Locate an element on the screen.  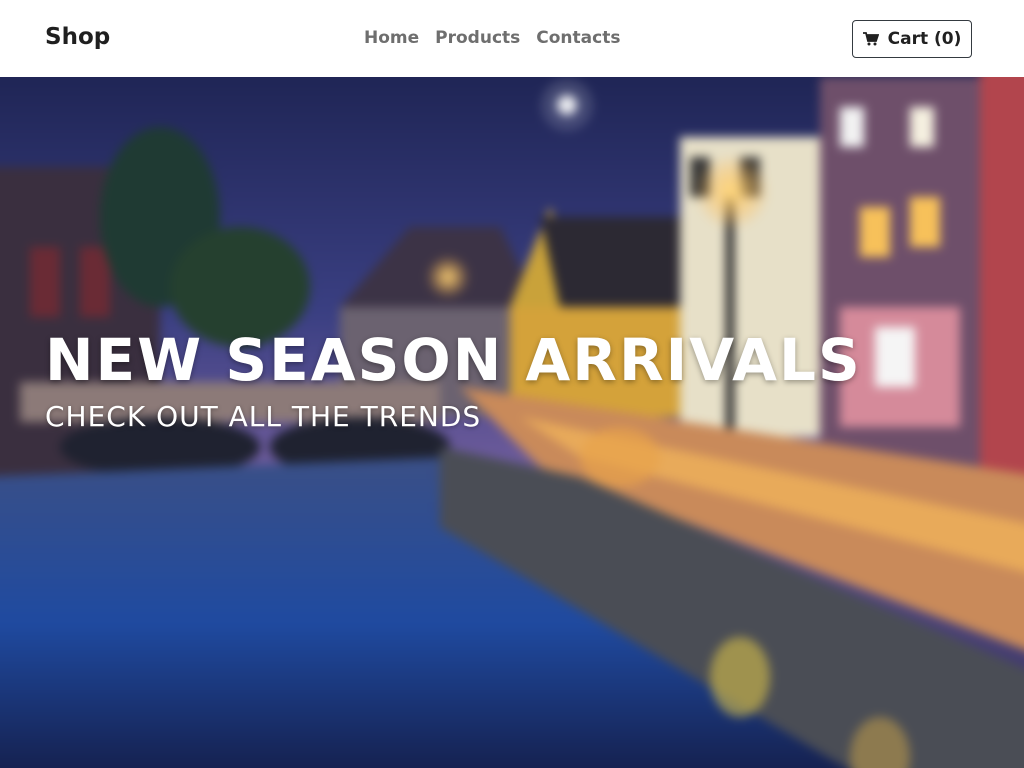
nav-links: Home Products Contacts is located at coordinates (492, 38).